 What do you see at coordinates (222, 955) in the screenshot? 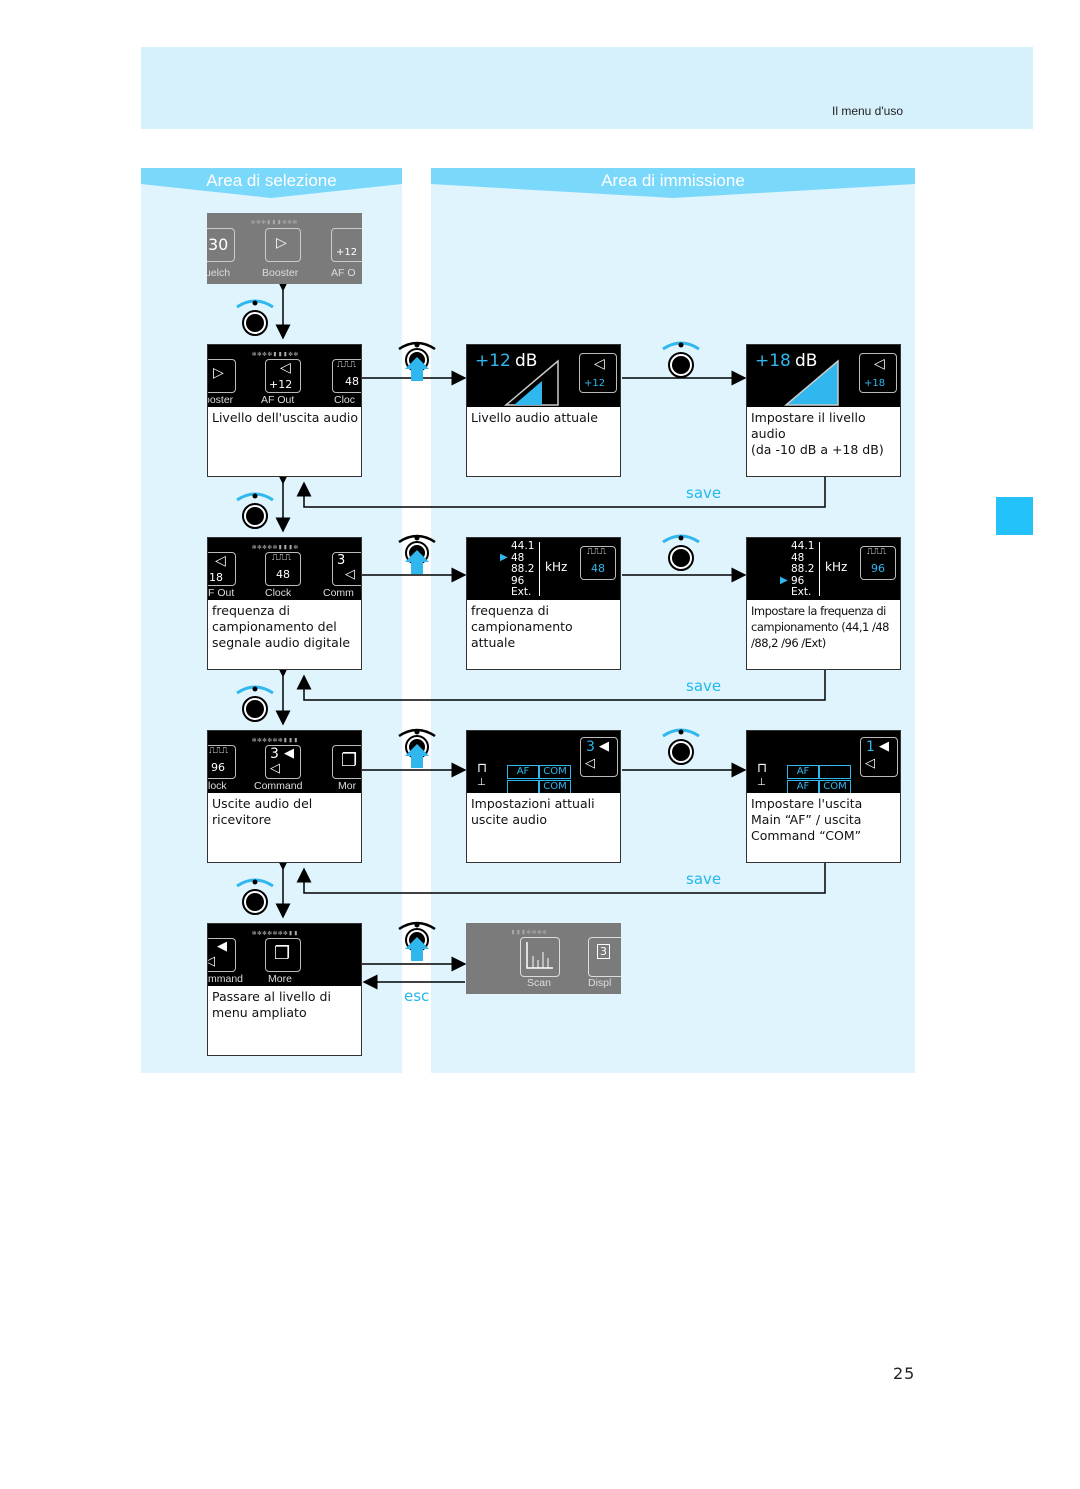
I see `command-icon: ◀ ◁` at bounding box center [222, 955].